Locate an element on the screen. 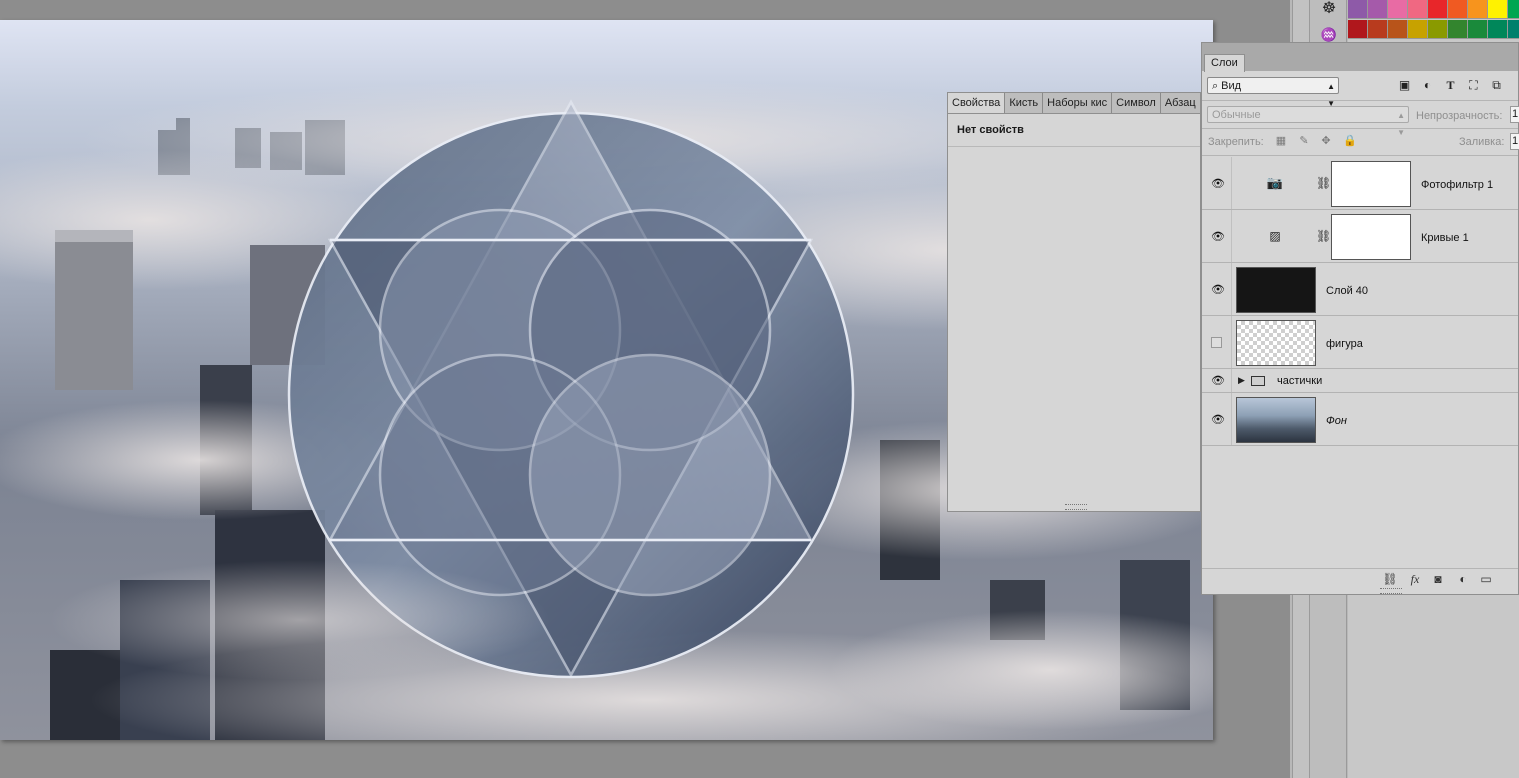 The image size is (1519, 778). ship-wheel-icon: ☸ is located at coordinates (1329, 9).